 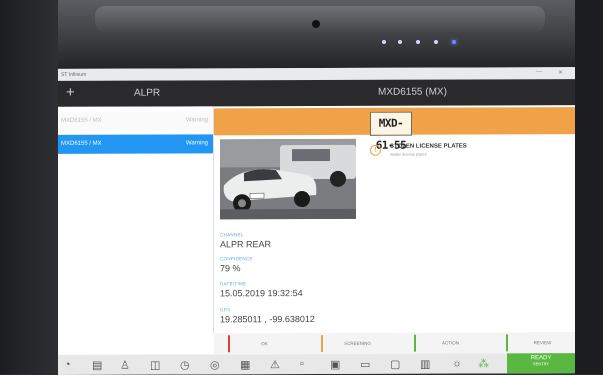 What do you see at coordinates (539, 72) in the screenshot?
I see `minimize-button: —` at bounding box center [539, 72].